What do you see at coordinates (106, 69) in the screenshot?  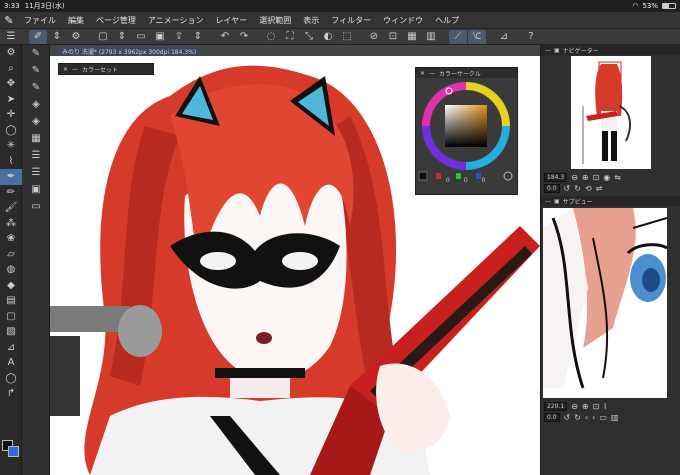 I see `color-set-panel: ✕ — カラーセット` at bounding box center [106, 69].